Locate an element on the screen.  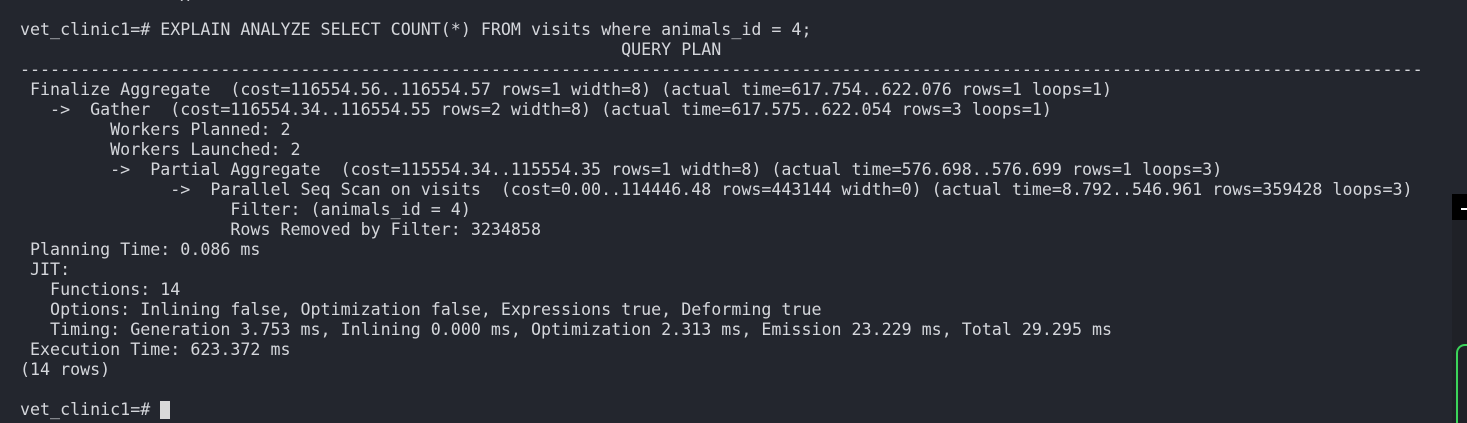
input-prompt: vet_clinic1=# is located at coordinates (90, 409).